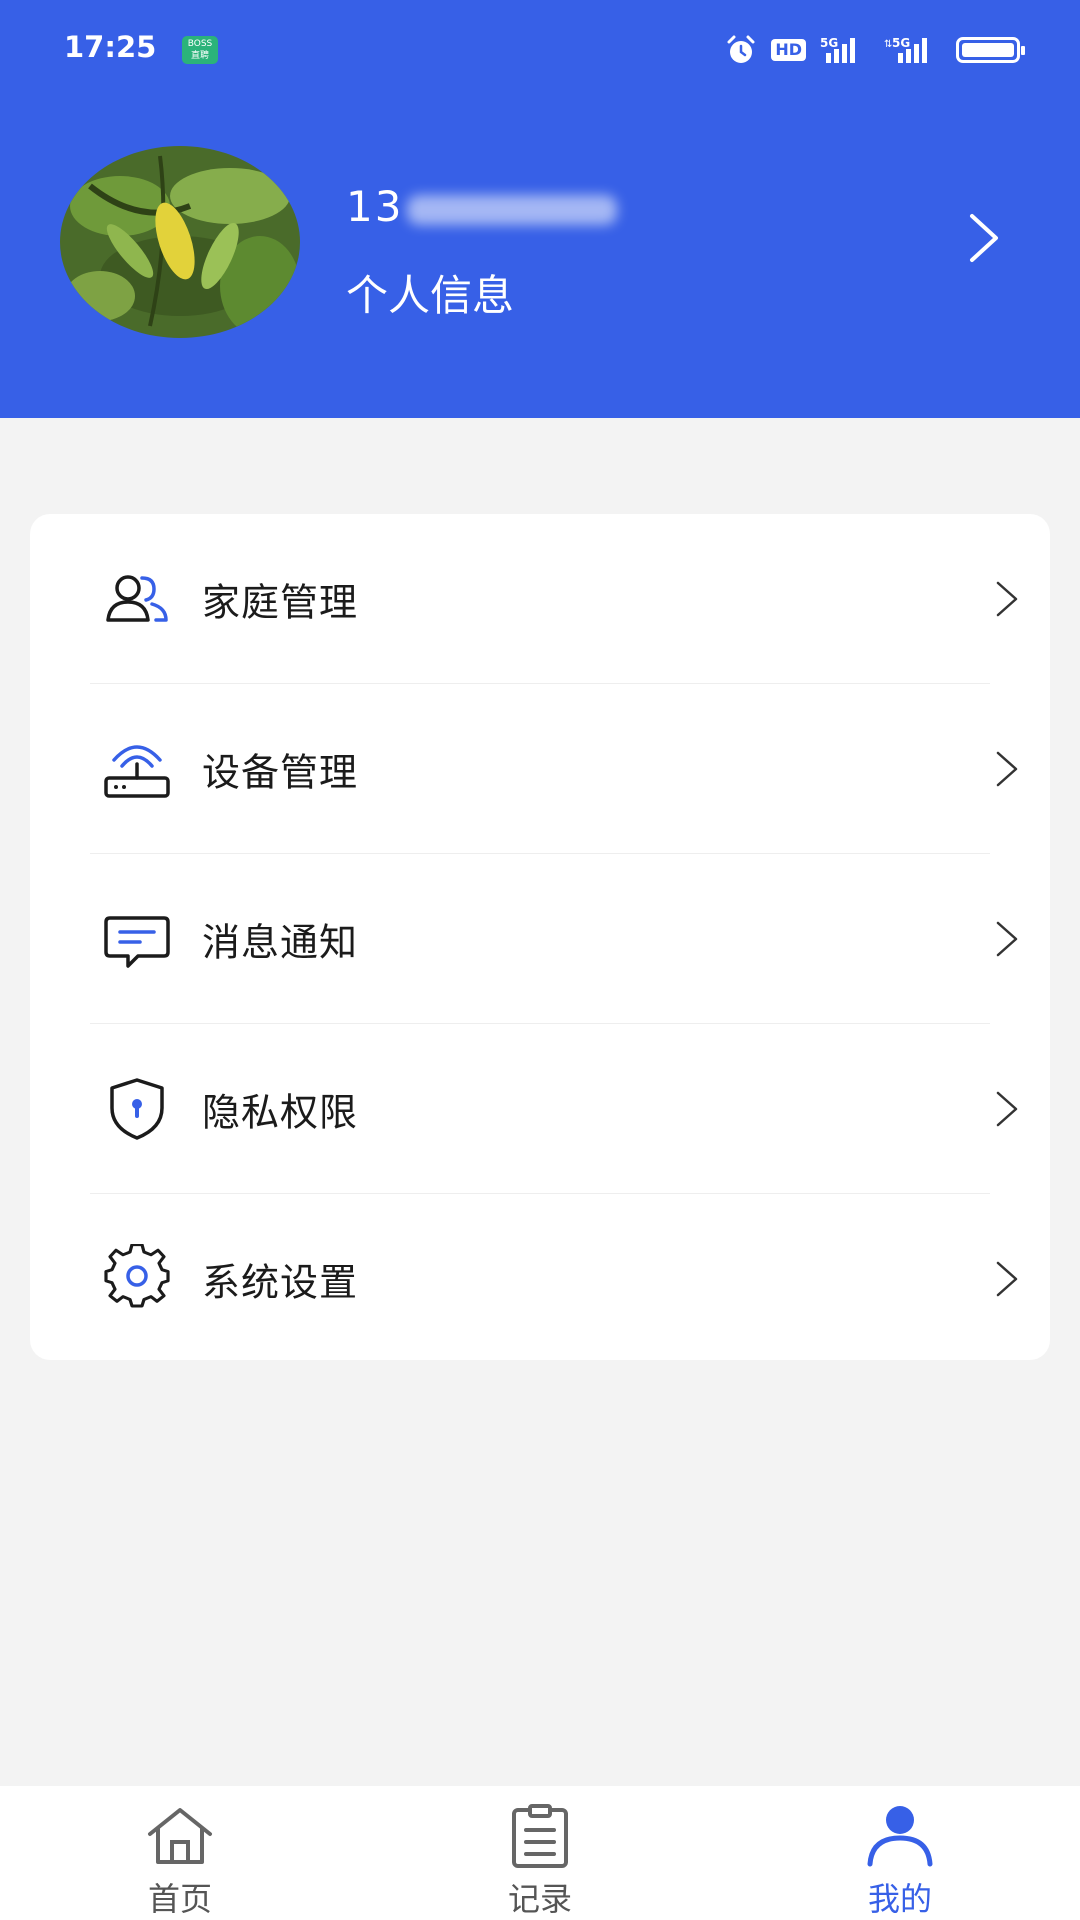  Describe the element at coordinates (741, 49) in the screenshot. I see `alarm-icon` at that location.